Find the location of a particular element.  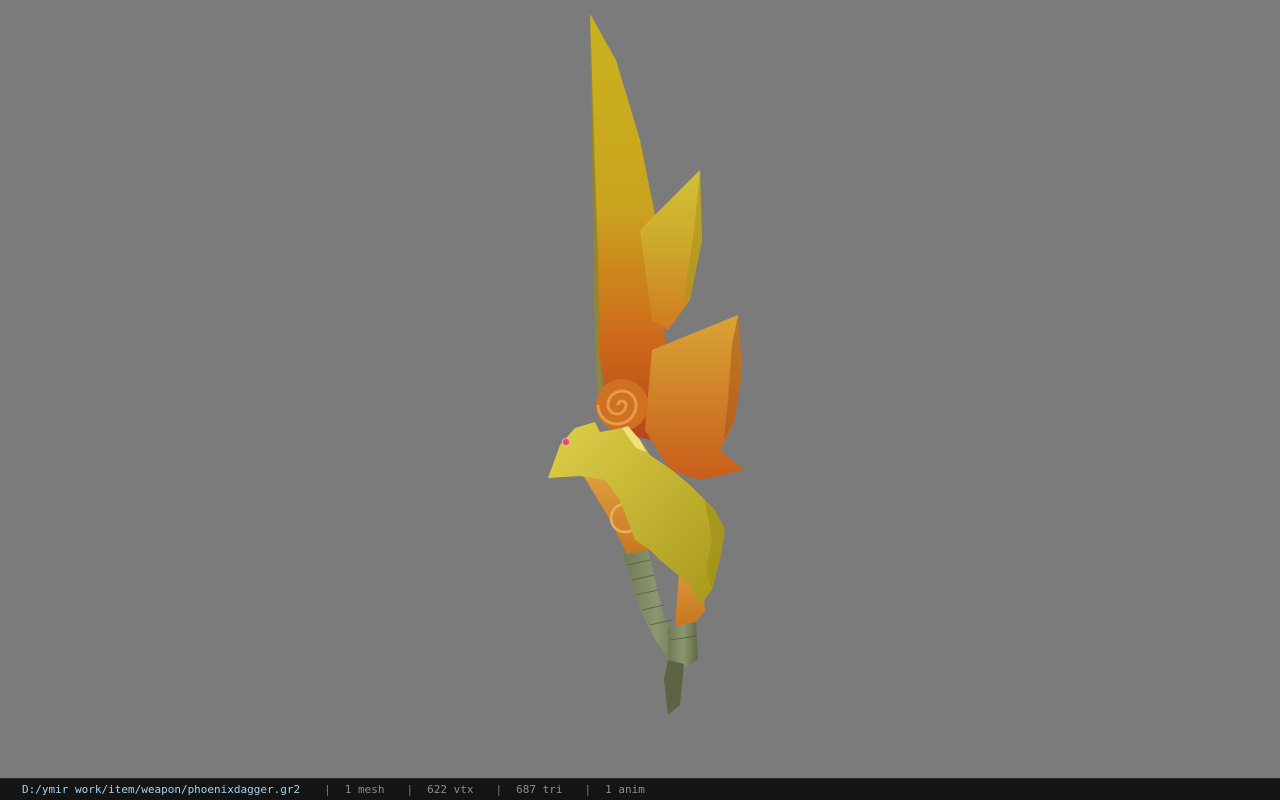

phoenix-dagger-model is located at coordinates (646, 364).